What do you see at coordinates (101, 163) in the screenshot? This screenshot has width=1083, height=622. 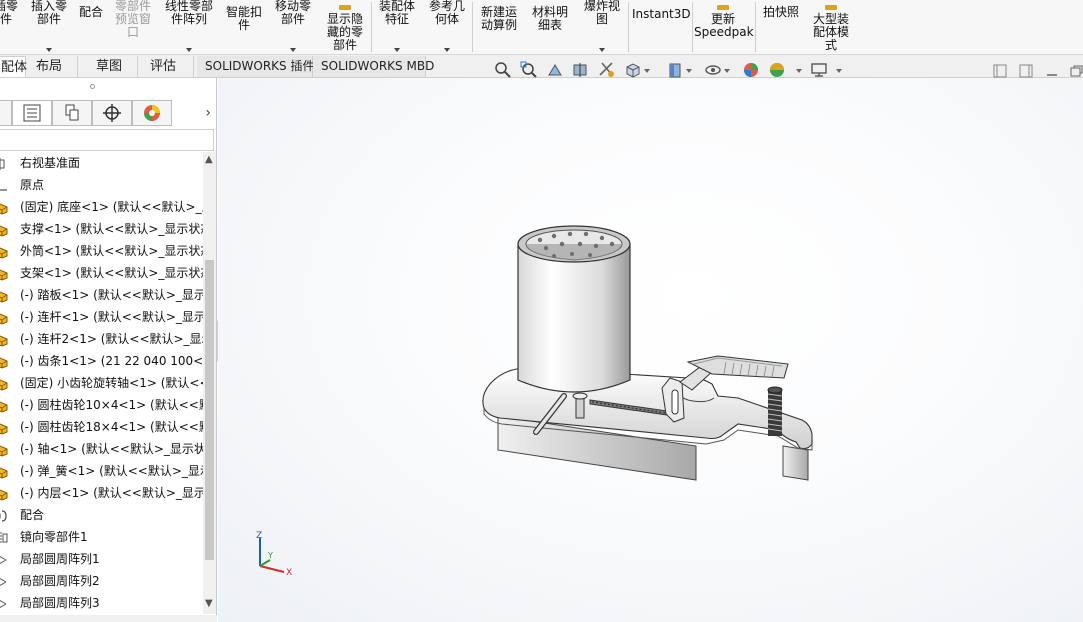 I see `tree-item: 右视基准面` at bounding box center [101, 163].